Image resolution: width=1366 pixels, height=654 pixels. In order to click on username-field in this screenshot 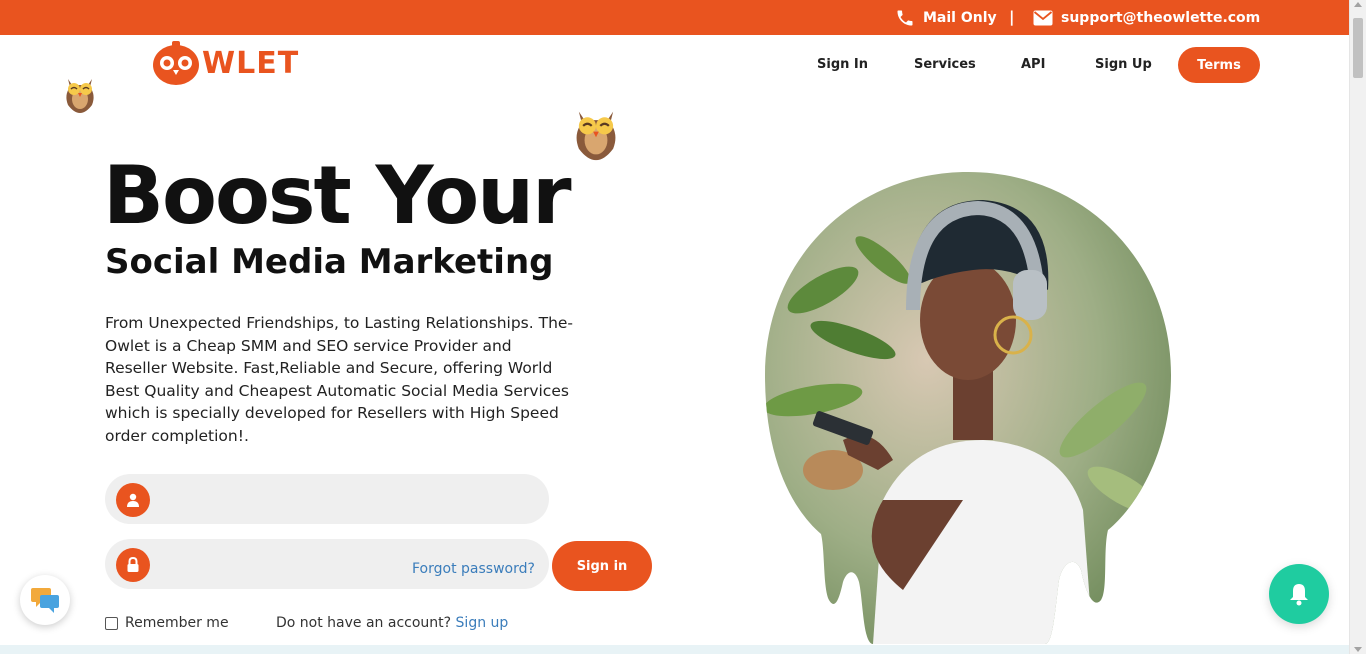, I will do `click(327, 499)`.